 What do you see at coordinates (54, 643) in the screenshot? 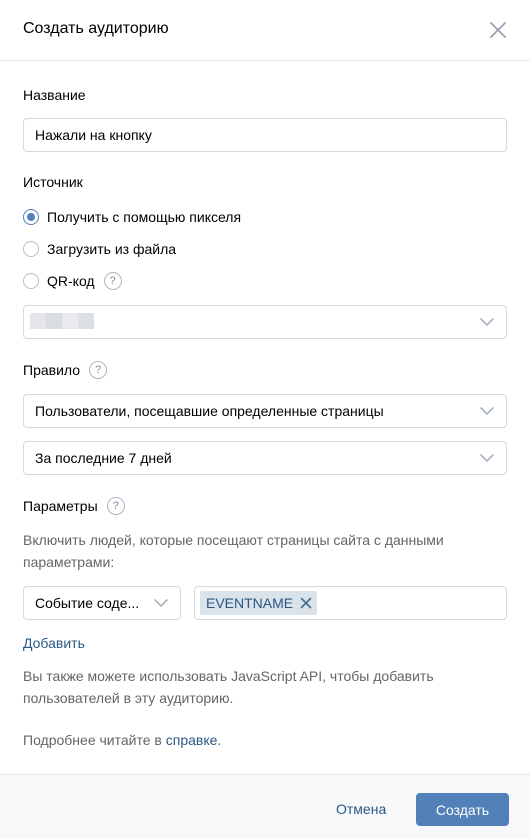
I see `add-param-link: Добавить` at bounding box center [54, 643].